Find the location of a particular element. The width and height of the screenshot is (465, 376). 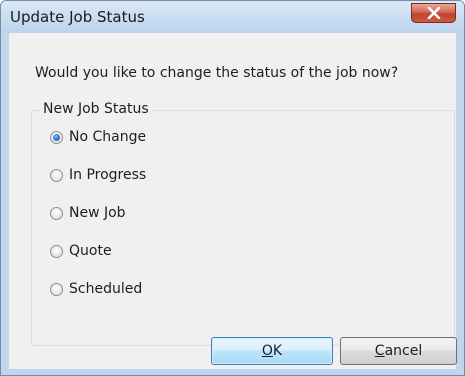

cancel-button: Cancel is located at coordinates (398, 351).